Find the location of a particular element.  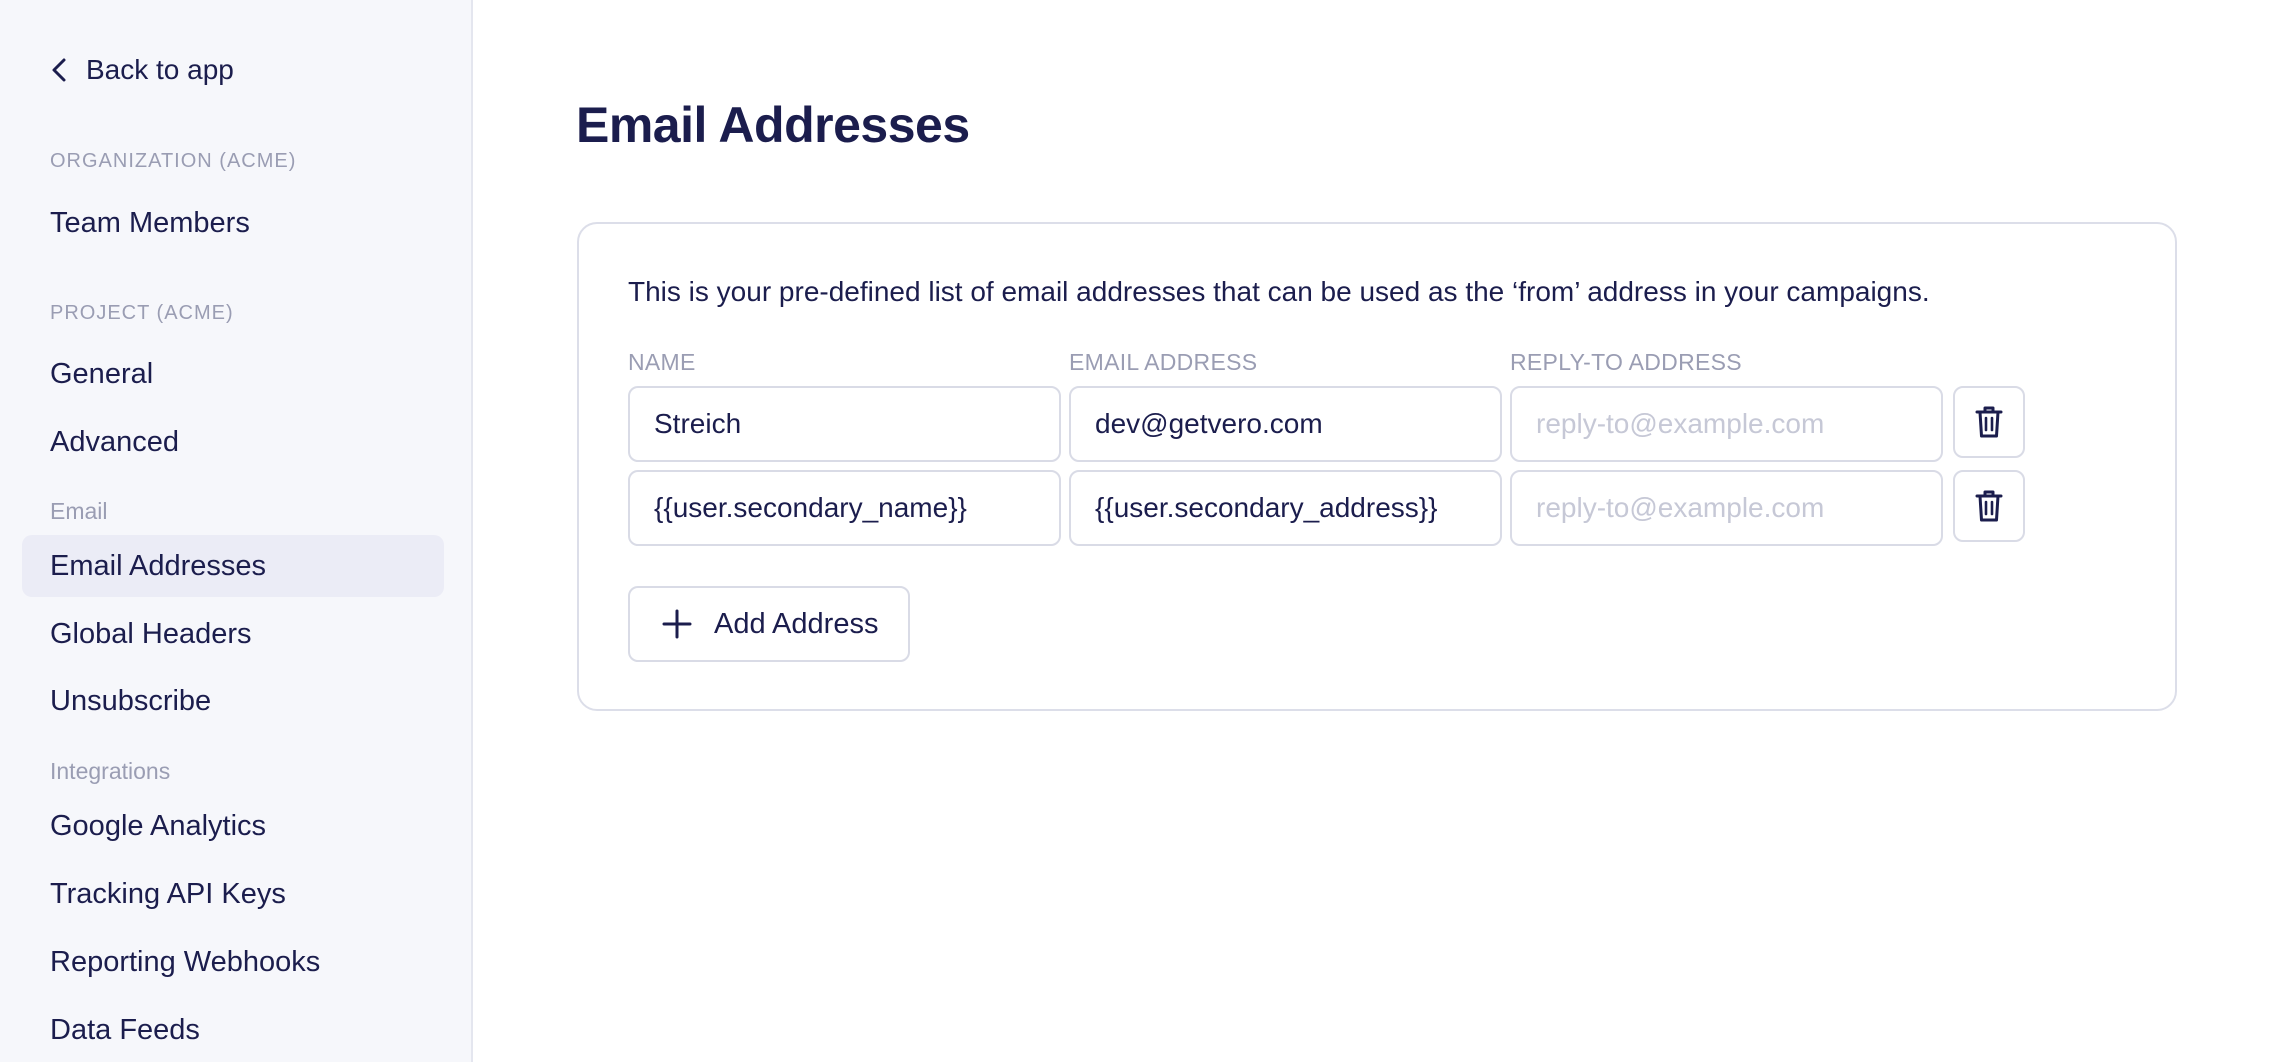

sidebar-item-reporting-webhooks: Reporting Webhooks is located at coordinates (233, 962).